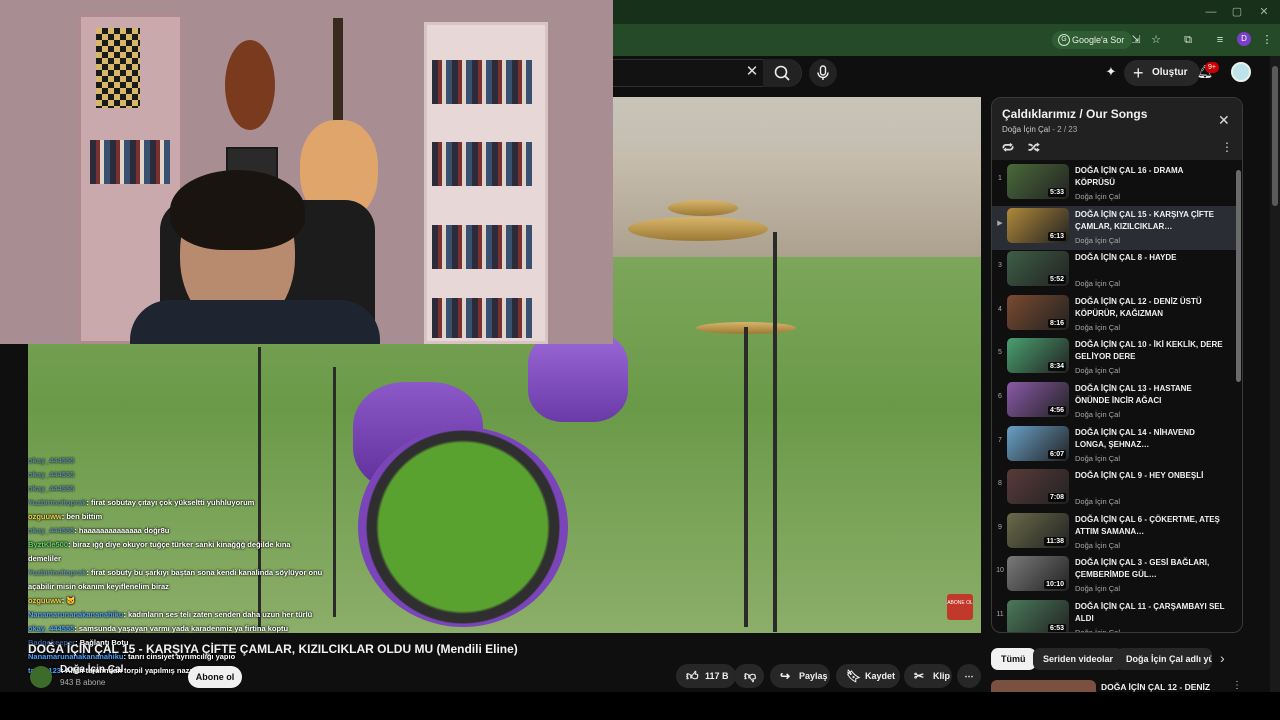 Image resolution: width=1280 pixels, height=720 pixels. What do you see at coordinates (1237, 685) in the screenshot?
I see `next-video-menu-icon: ⋮` at bounding box center [1237, 685].